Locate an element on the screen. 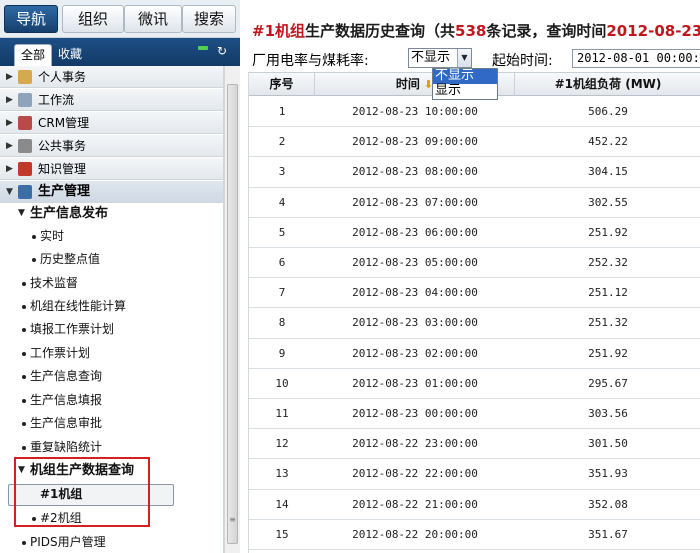  sidebar-category-crm: ▶ CRM管理 is located at coordinates (111, 123).